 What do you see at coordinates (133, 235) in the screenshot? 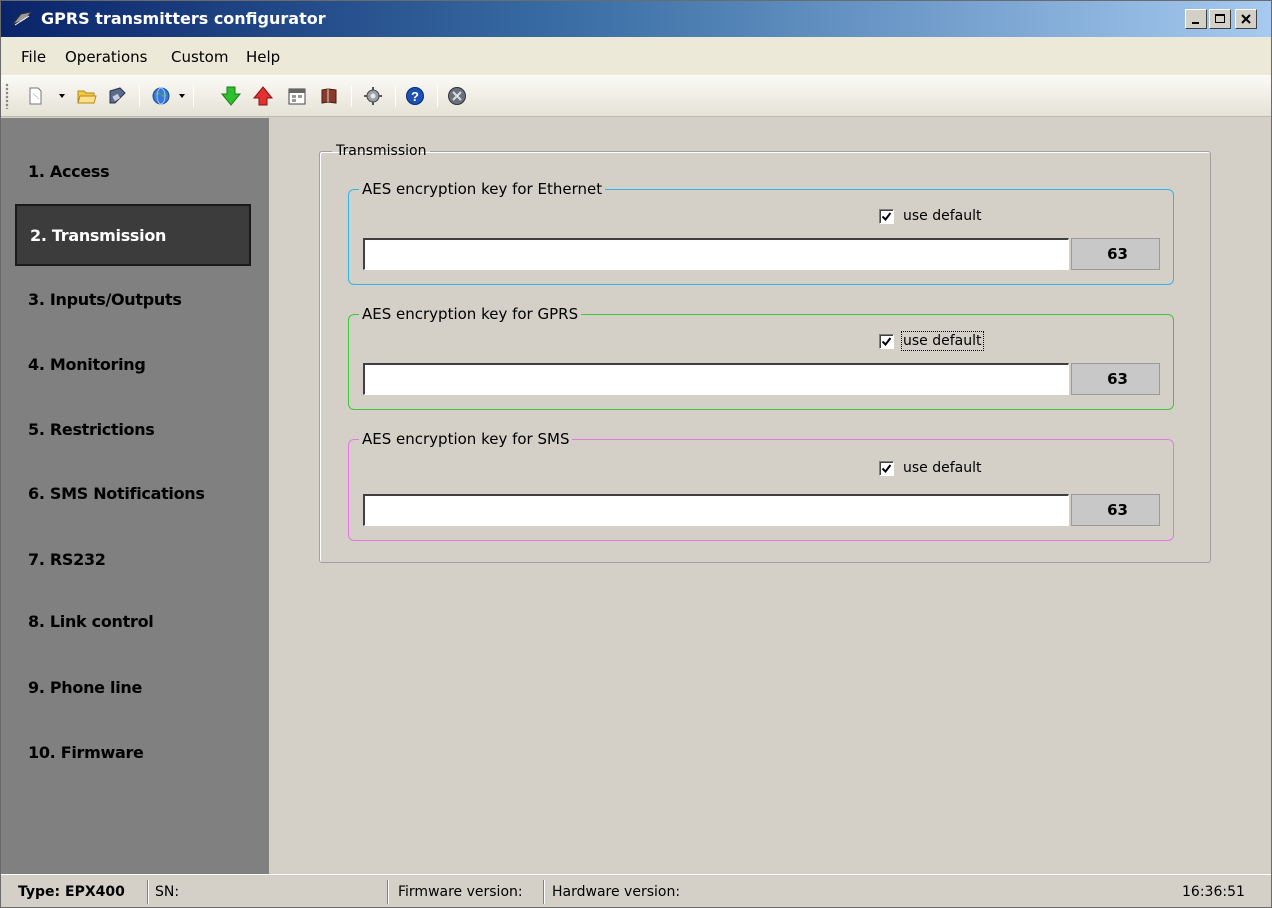
I see `sidebar-item-transmission: 2. Transmission` at bounding box center [133, 235].